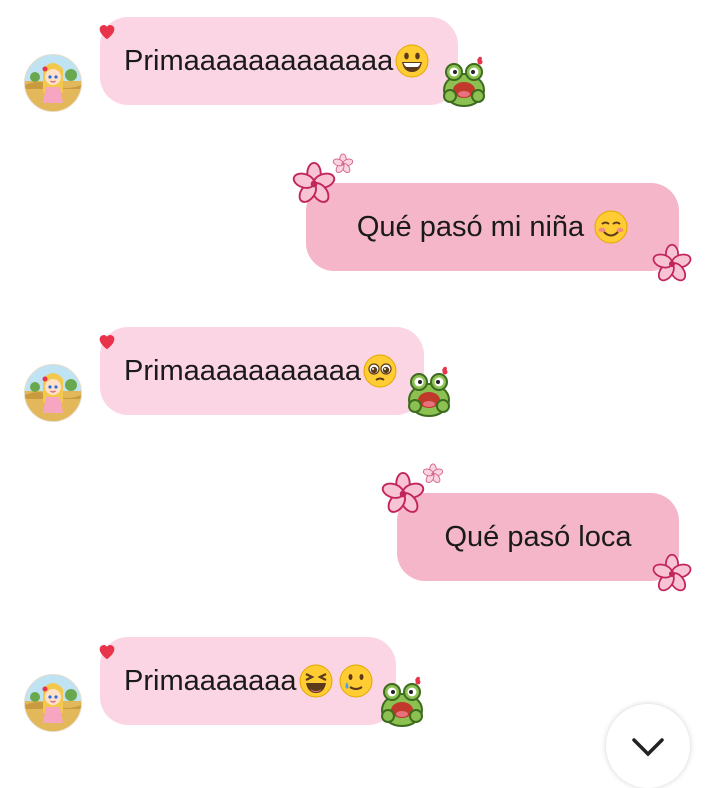  I want to click on scroll-to-bottom-button, so click(648, 746).